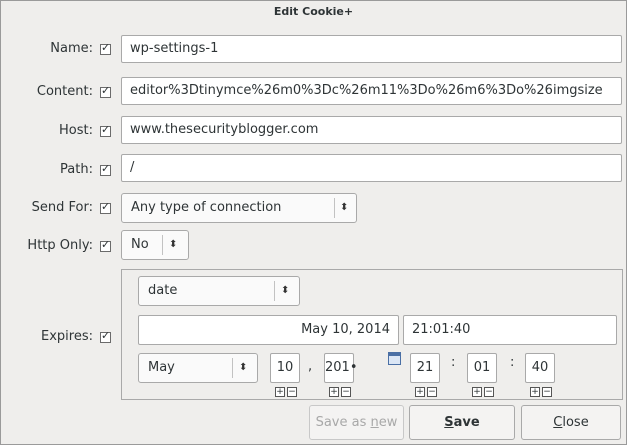 Image resolution: width=627 pixels, height=445 pixels. Describe the element at coordinates (155, 245) in the screenshot. I see `http-only-select: No ⬍` at that location.